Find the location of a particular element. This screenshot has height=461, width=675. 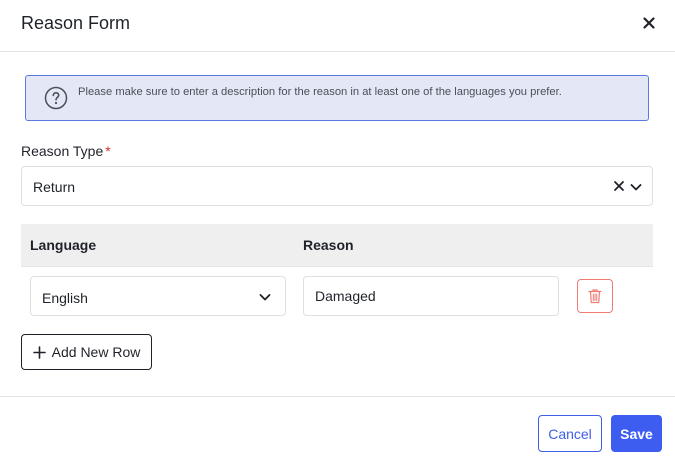

table-header: Language Reason is located at coordinates (337, 245).